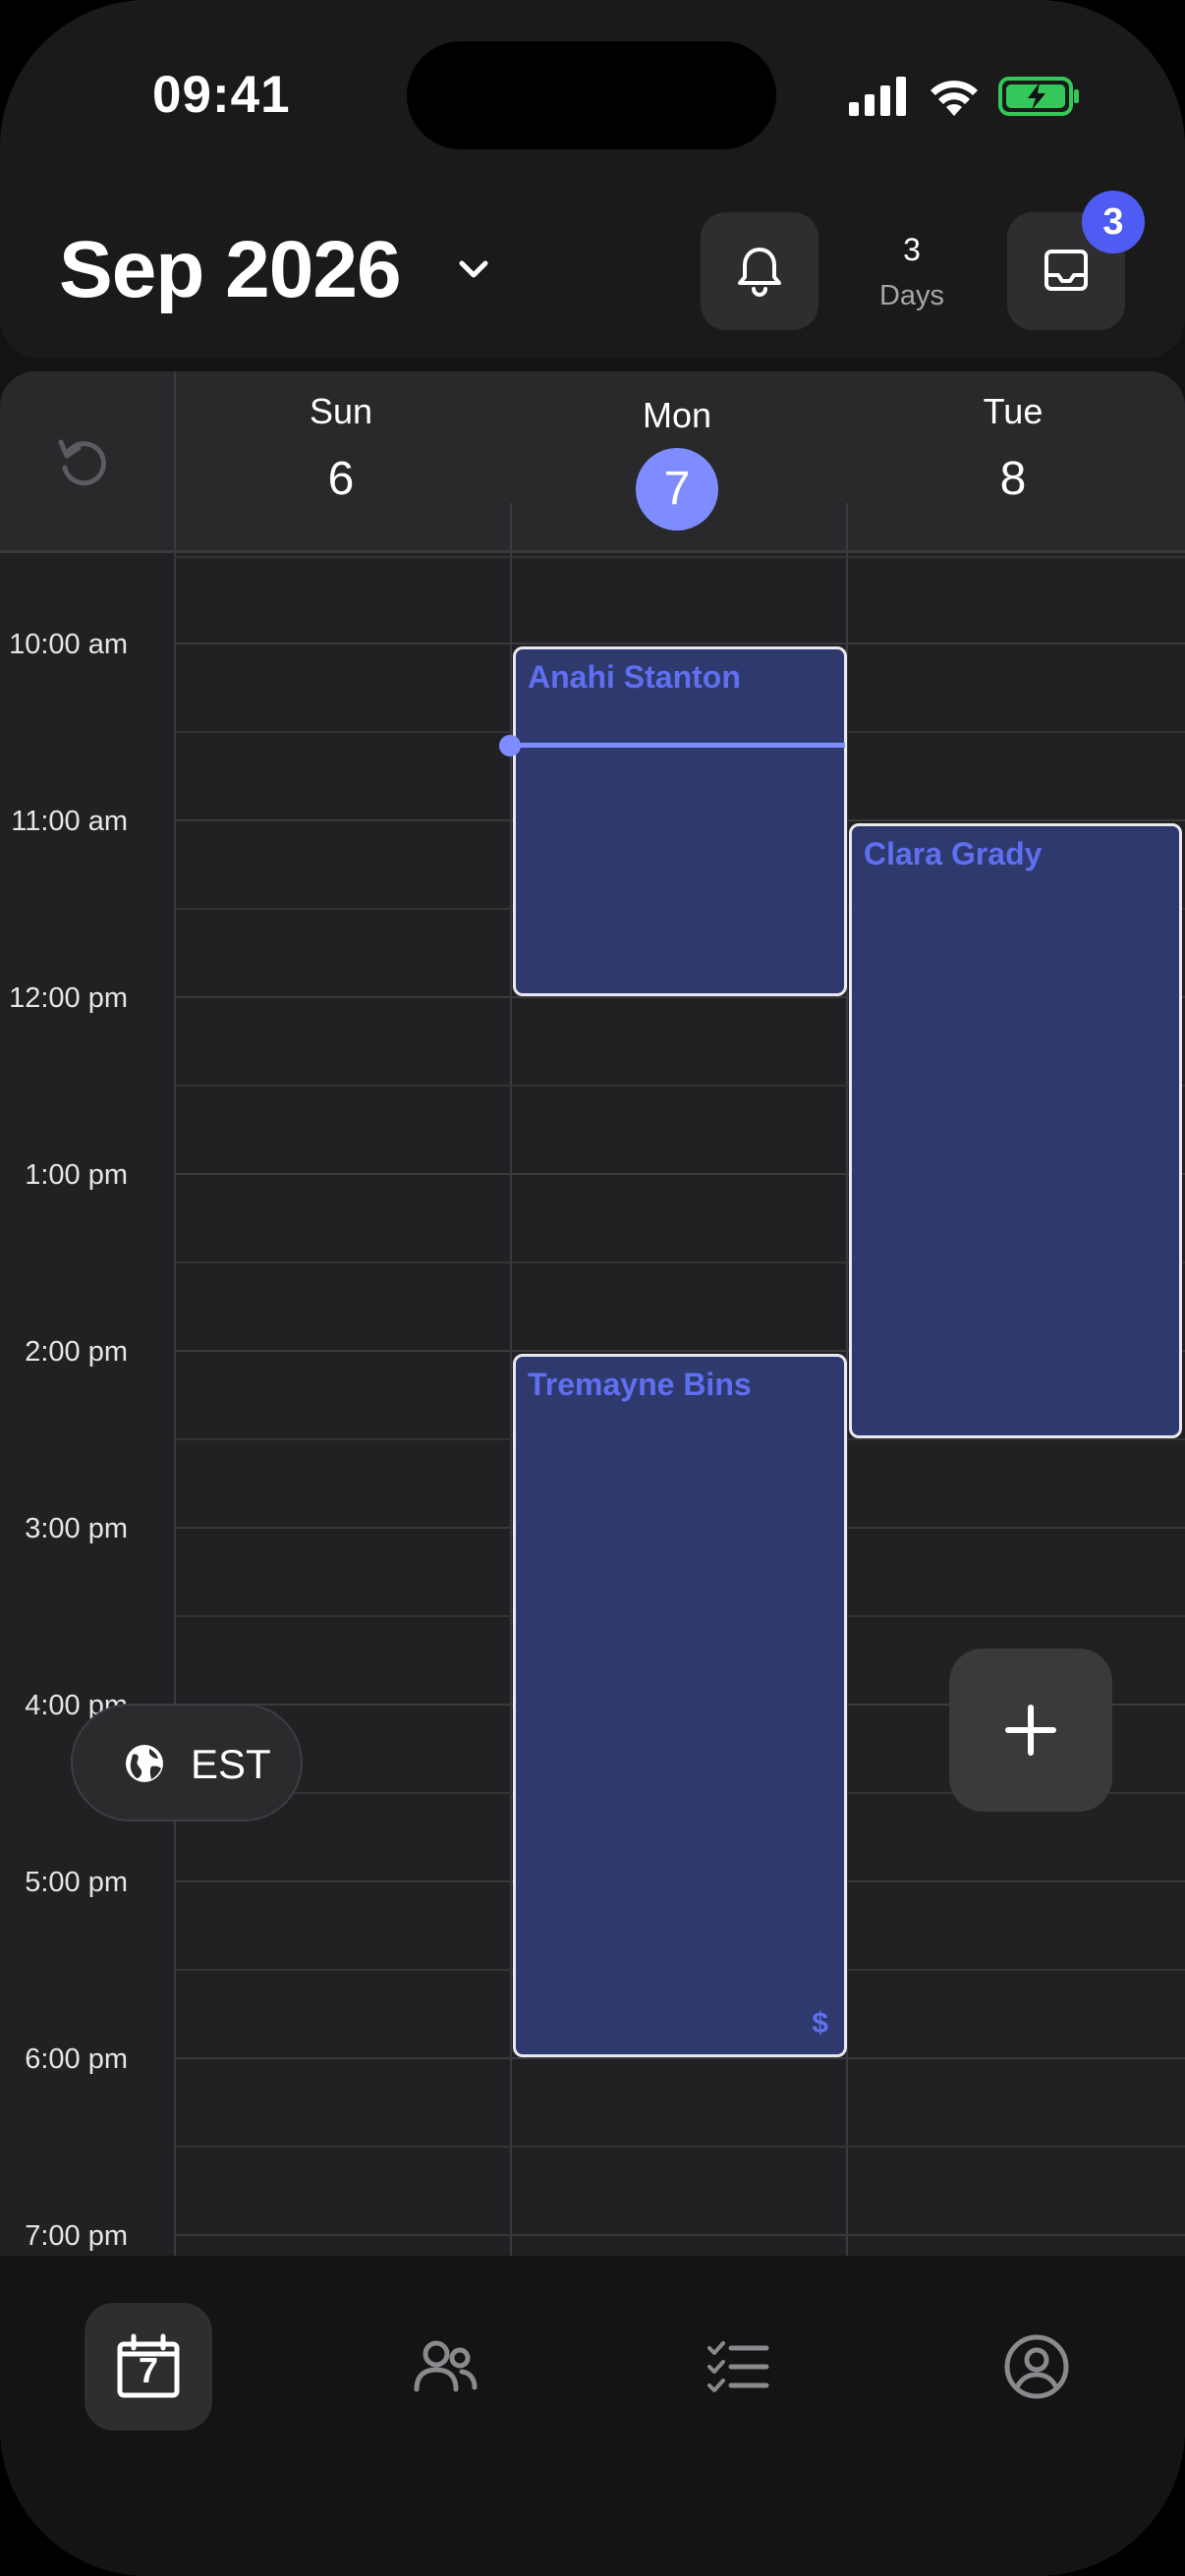  Describe the element at coordinates (820, 2023) in the screenshot. I see `payment-icon: $` at that location.